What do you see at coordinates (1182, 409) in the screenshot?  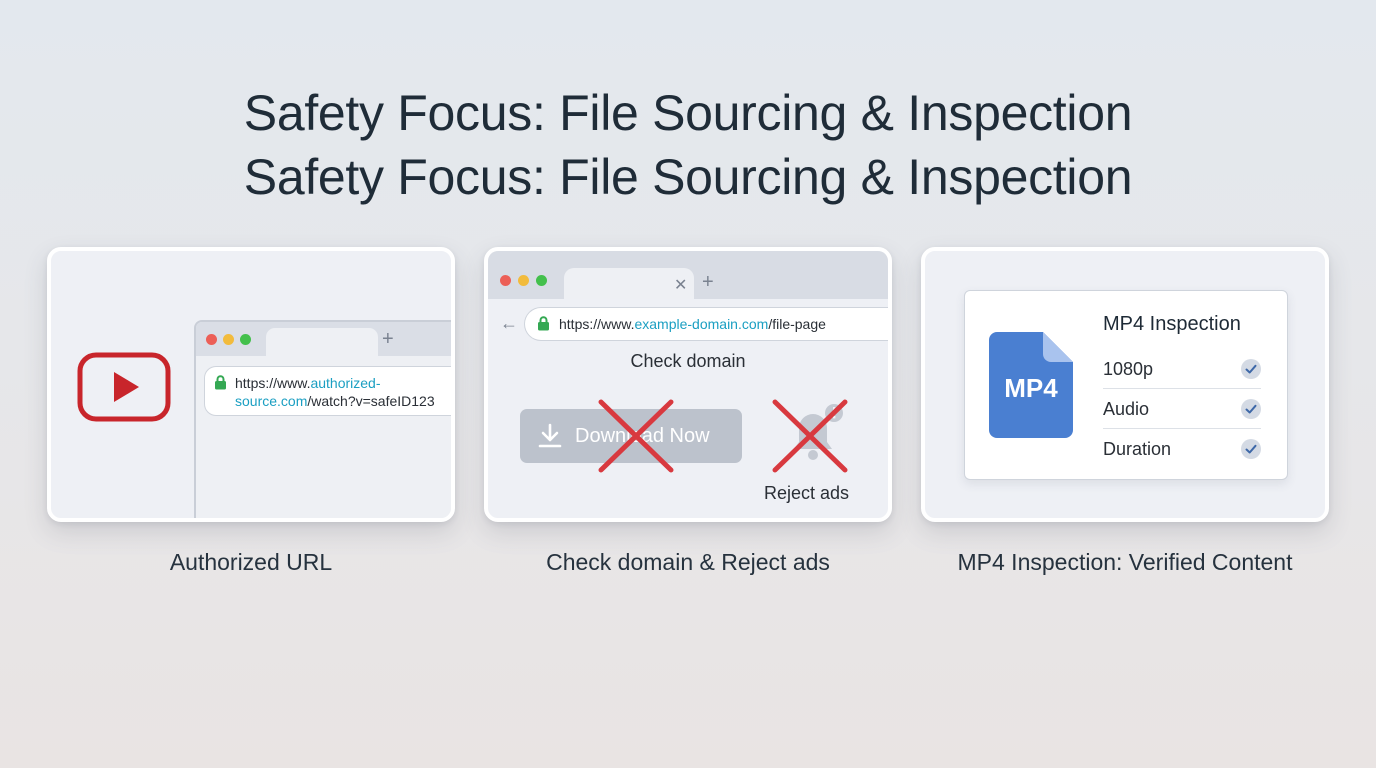 I see `check-row: Audio` at bounding box center [1182, 409].